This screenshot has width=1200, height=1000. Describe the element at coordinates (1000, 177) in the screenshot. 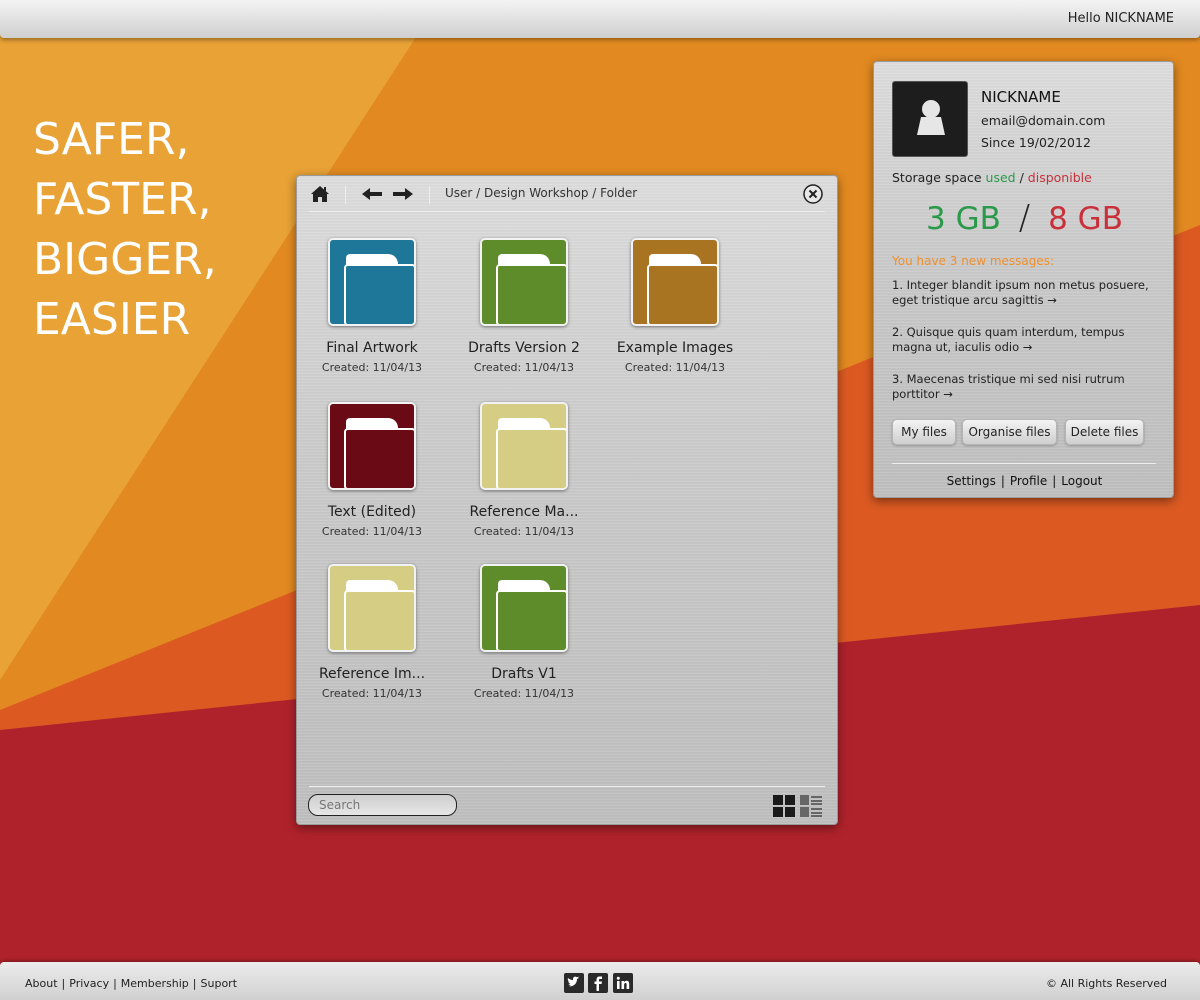

I see `storage-used-label: used` at that location.